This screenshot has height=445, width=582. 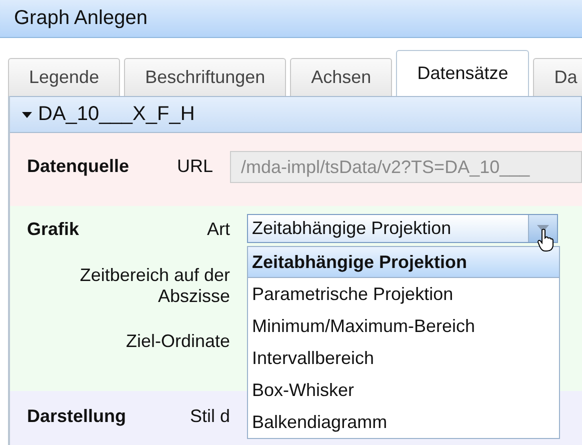 I want to click on section-title: Darstellung, so click(x=76, y=416).